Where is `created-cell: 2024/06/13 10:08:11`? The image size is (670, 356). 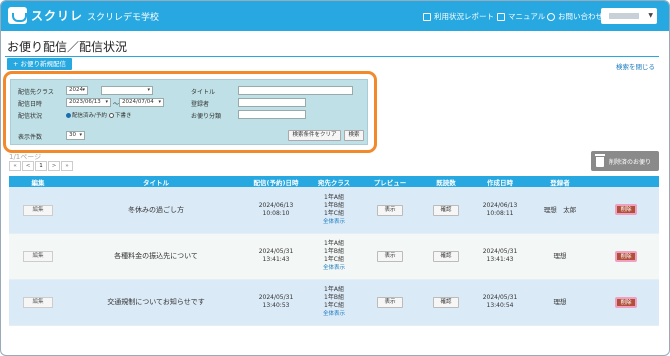
created-cell: 2024/06/13 10:08:11 is located at coordinates (500, 210).